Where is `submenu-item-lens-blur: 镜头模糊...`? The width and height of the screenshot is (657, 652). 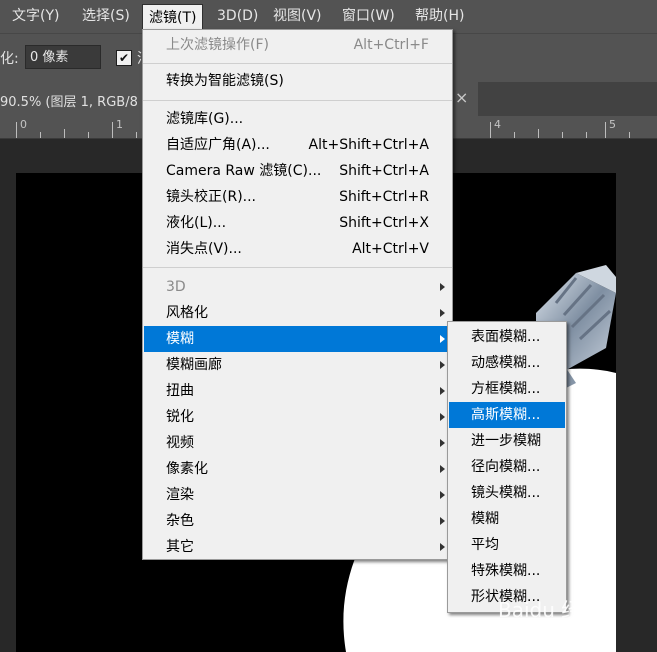
submenu-item-lens-blur: 镜头模糊... is located at coordinates (507, 493).